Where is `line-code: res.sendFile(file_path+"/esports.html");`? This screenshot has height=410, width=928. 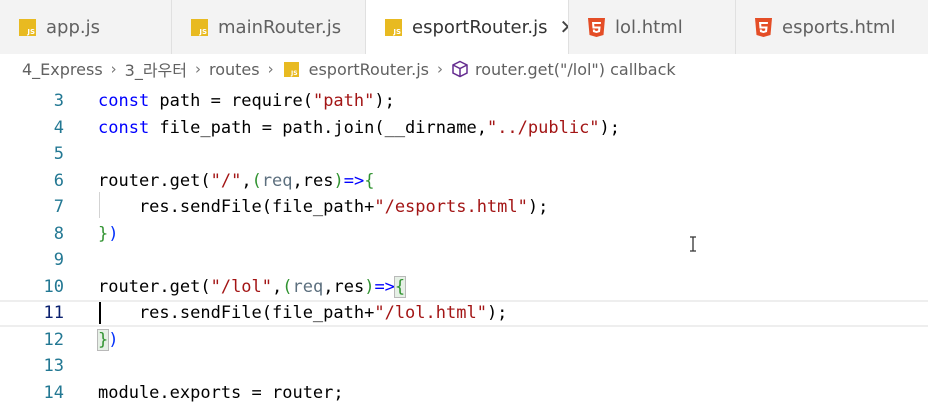 line-code: res.sendFile(file_path+"/esports.html"); is located at coordinates (323, 207).